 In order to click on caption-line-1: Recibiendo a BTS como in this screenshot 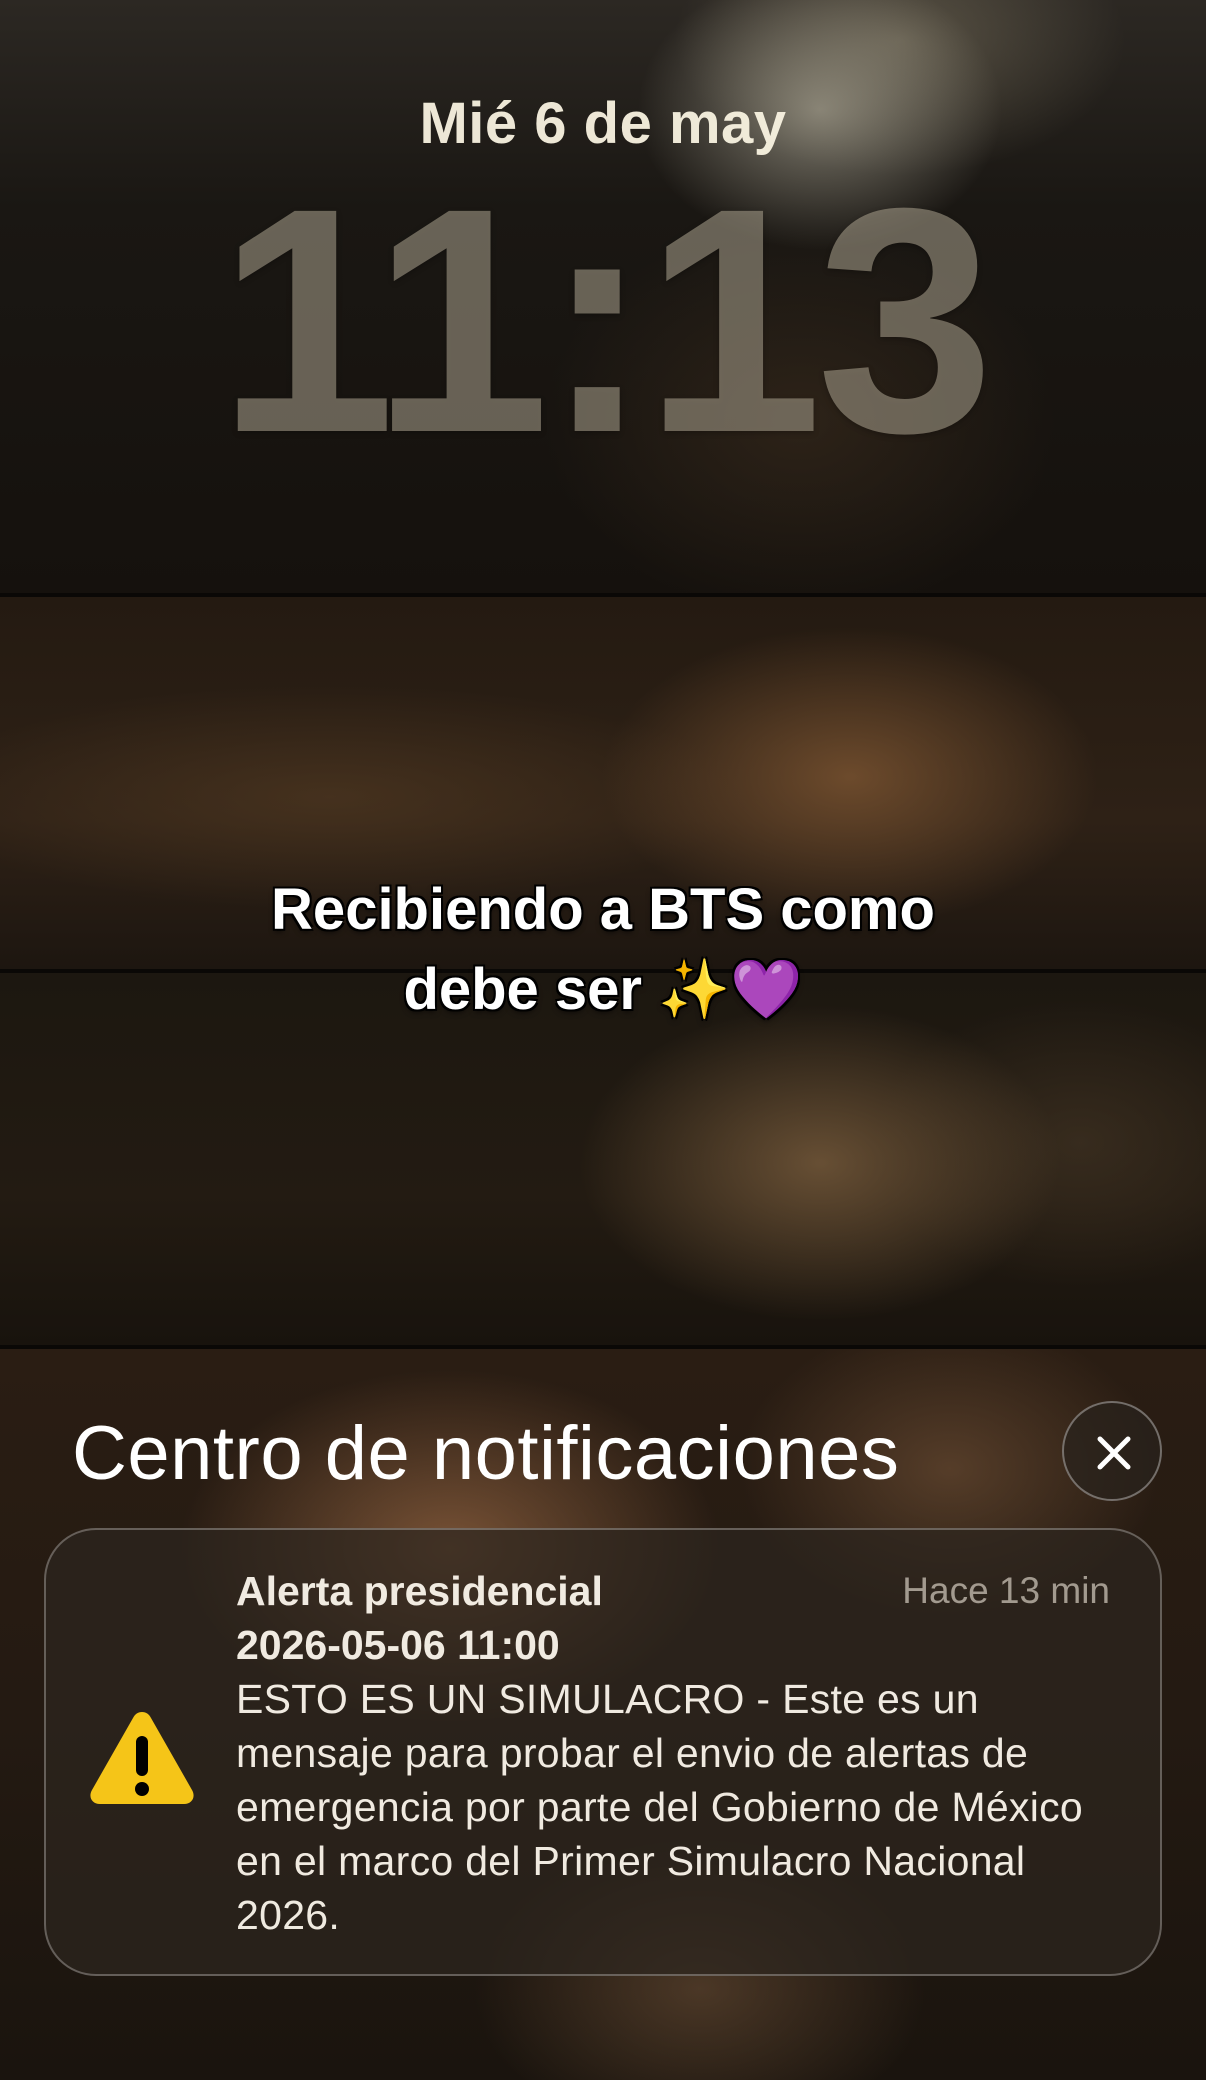, I will do `click(603, 909)`.